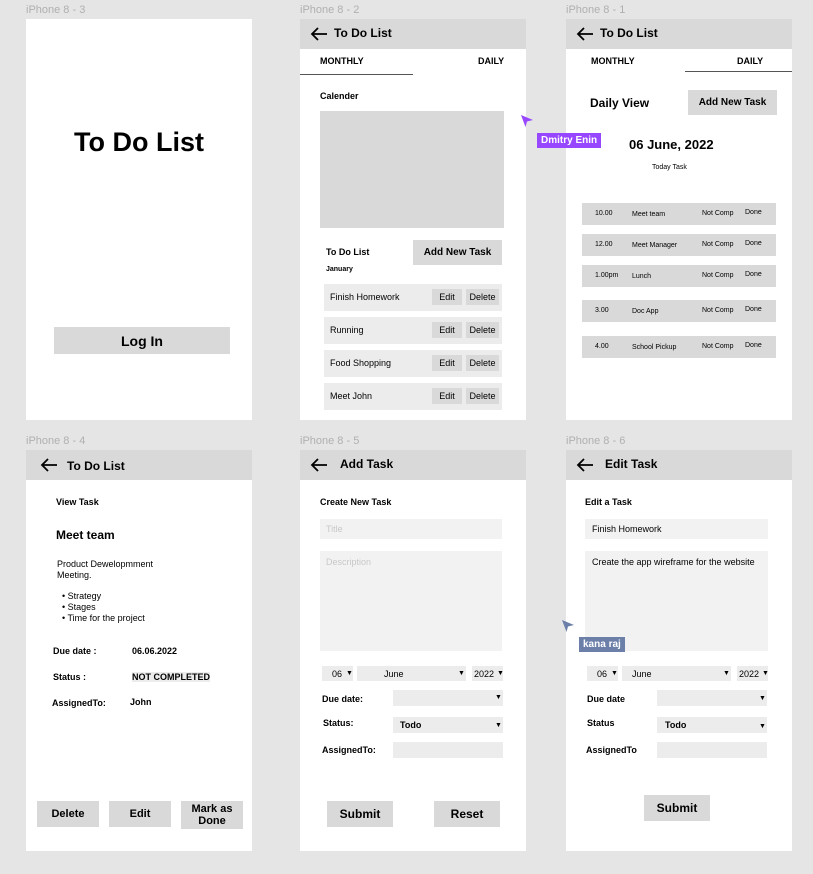 The image size is (813, 874). I want to click on header-title: Add Task, so click(367, 464).